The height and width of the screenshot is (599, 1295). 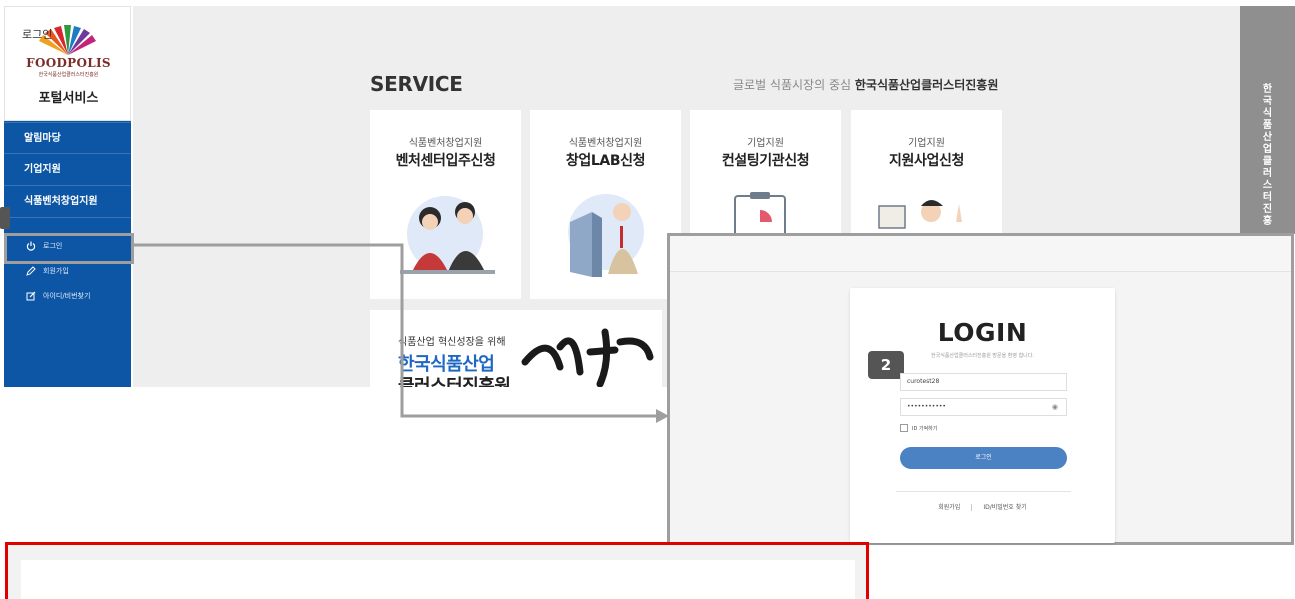 What do you see at coordinates (37, 34) in the screenshot?
I see `section-label: 로그인` at bounding box center [37, 34].